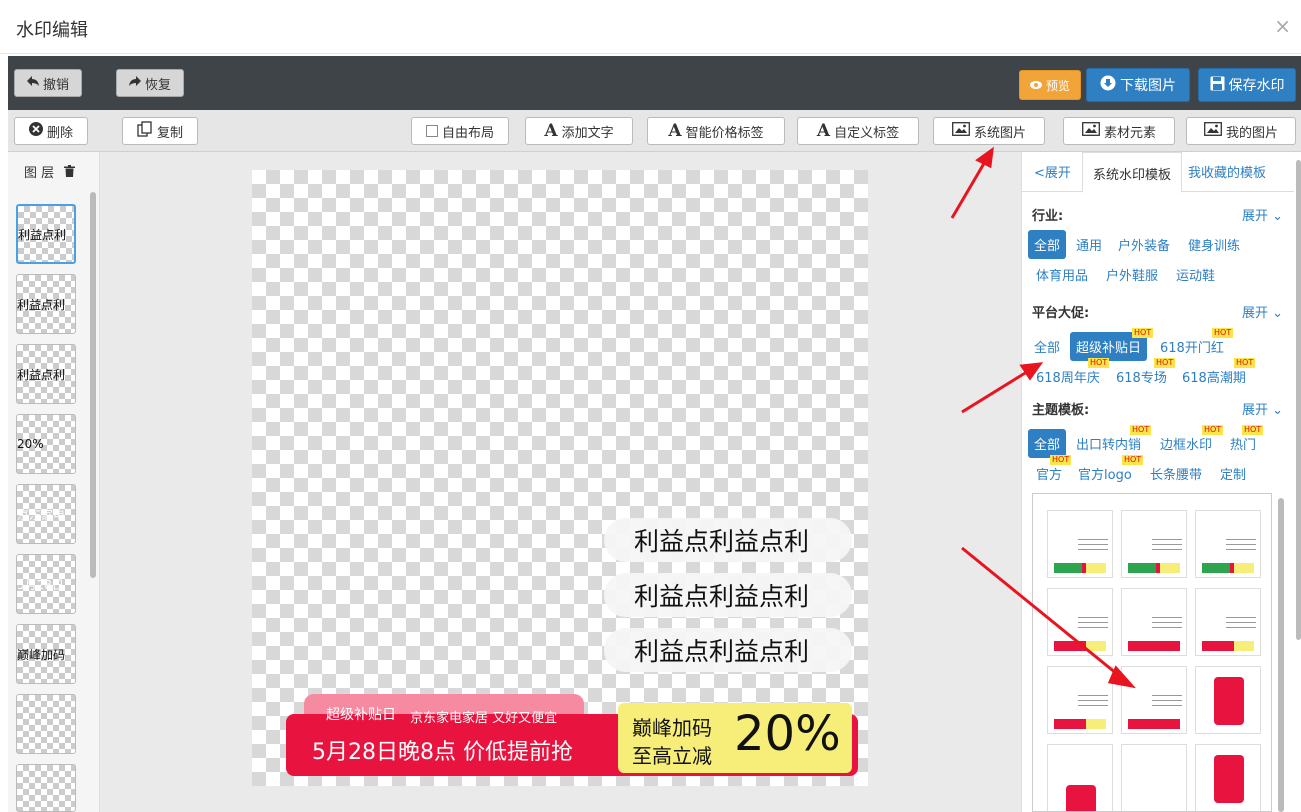 Image resolution: width=1301 pixels, height=812 pixels. I want to click on layer-item: 京东家电, so click(46, 514).